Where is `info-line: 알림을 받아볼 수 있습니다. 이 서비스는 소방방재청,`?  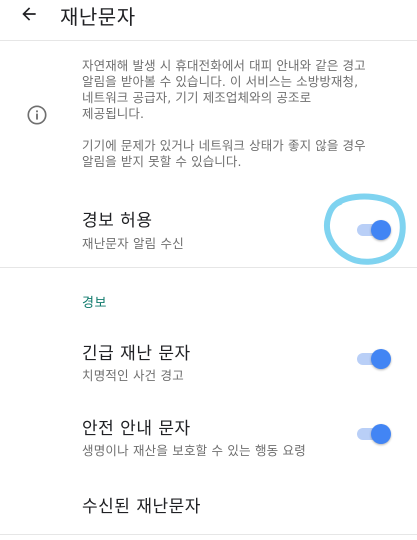 info-line: 알림을 받아볼 수 있습니다. 이 서비스는 소방방재청, is located at coordinates (220, 81).